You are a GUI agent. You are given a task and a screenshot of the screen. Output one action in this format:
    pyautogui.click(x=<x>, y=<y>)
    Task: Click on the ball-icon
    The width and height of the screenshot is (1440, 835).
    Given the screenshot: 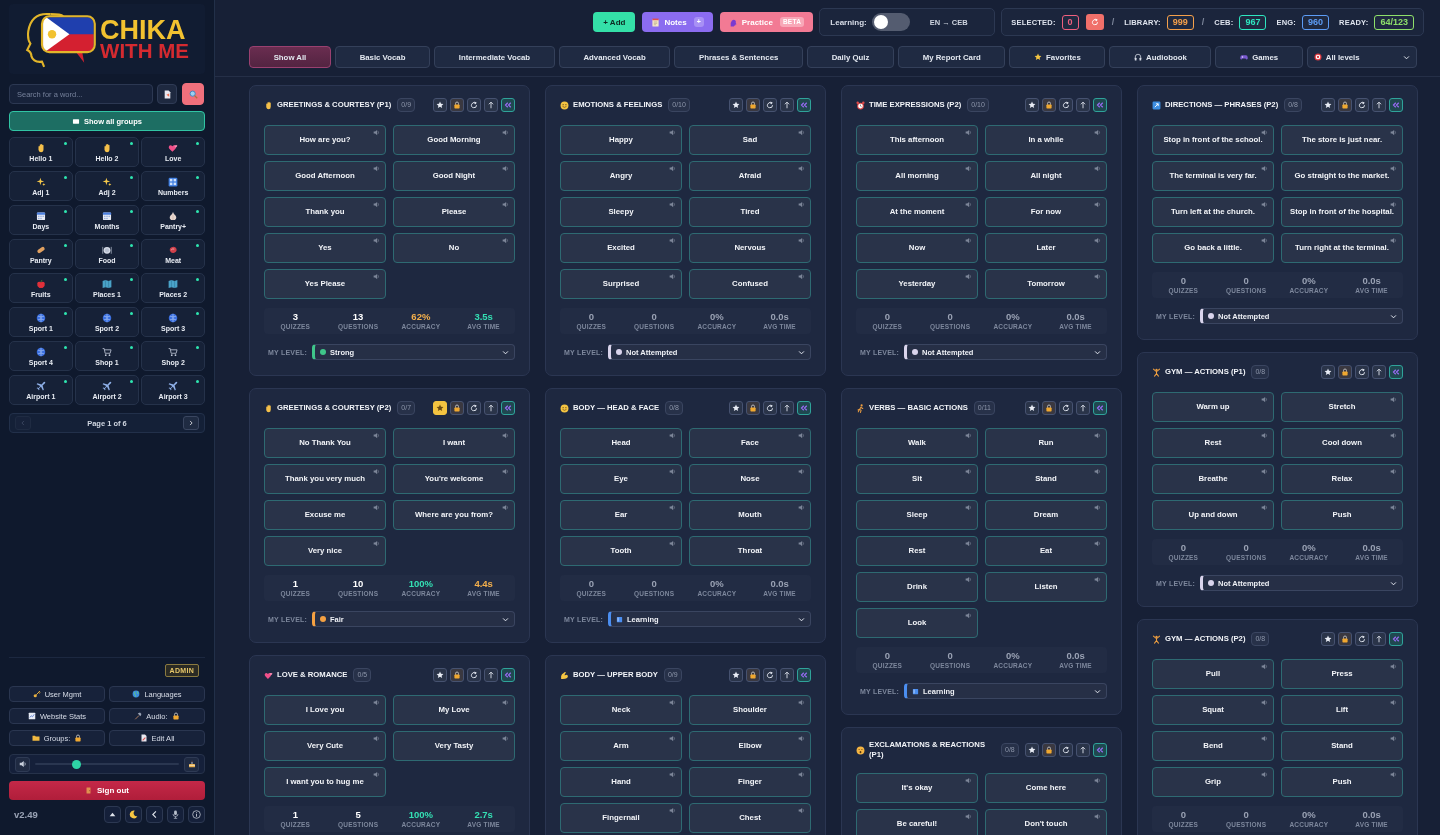 What is the action you would take?
    pyautogui.click(x=40, y=351)
    